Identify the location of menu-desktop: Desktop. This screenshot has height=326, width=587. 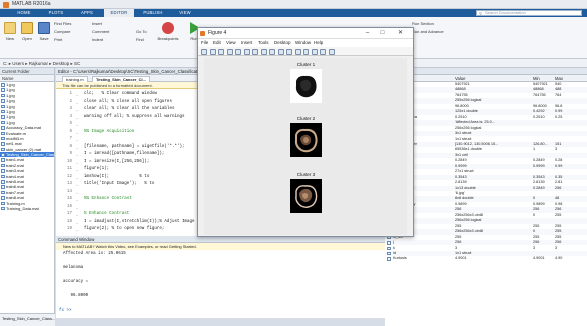
(282, 43).